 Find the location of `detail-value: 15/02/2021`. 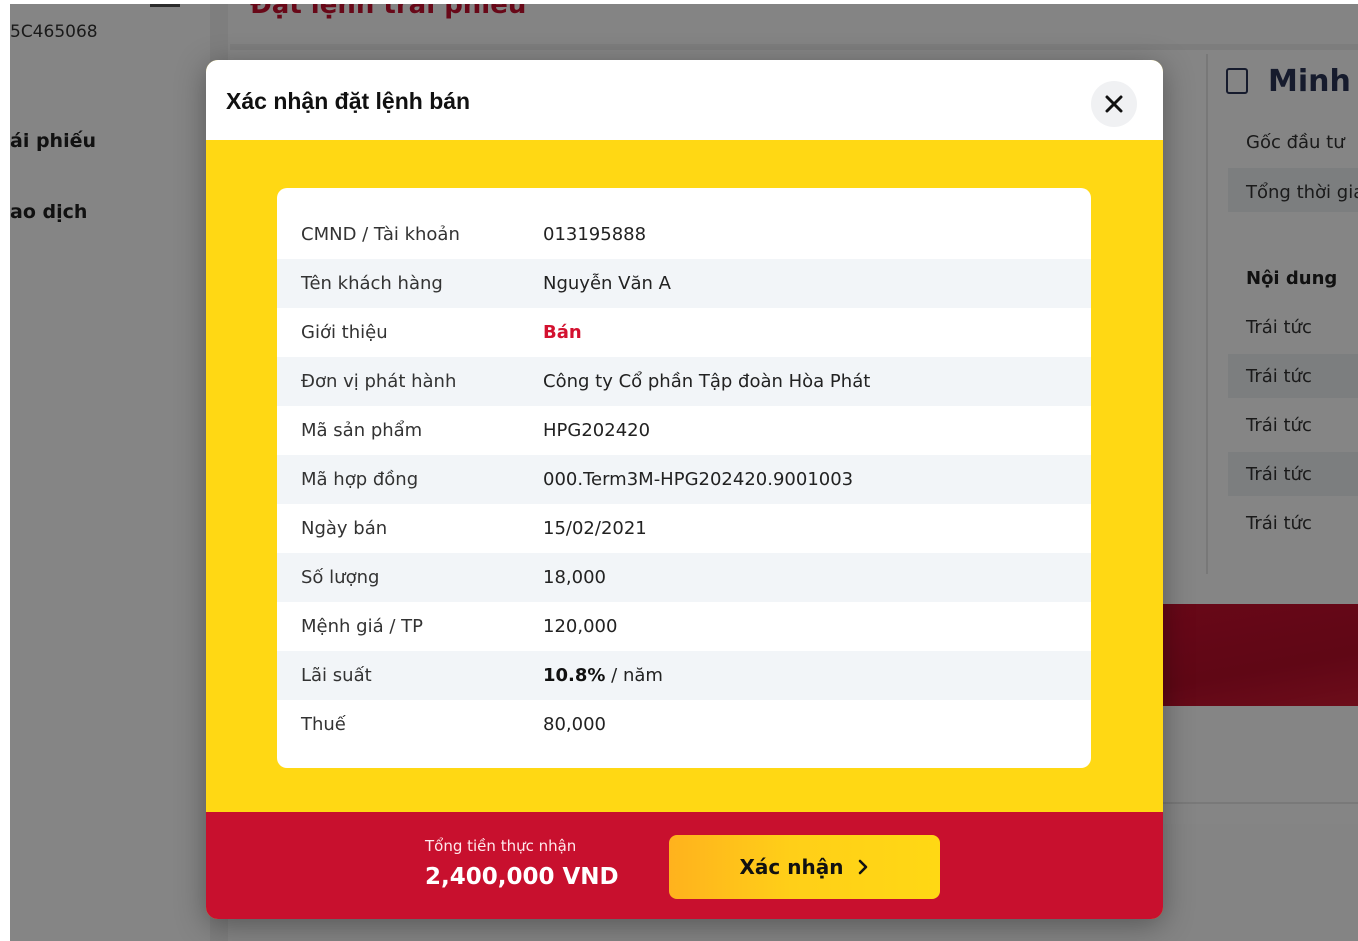

detail-value: 15/02/2021 is located at coordinates (595, 528).